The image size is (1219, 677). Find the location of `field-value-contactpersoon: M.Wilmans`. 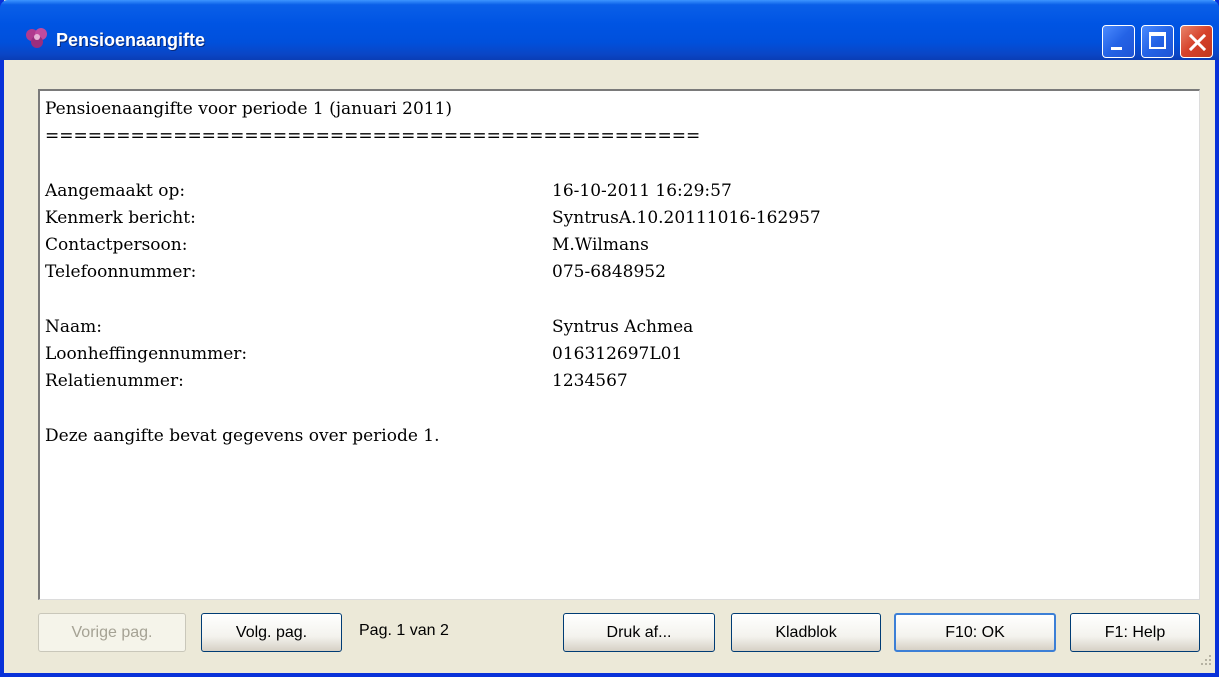

field-value-contactpersoon: M.Wilmans is located at coordinates (600, 245).